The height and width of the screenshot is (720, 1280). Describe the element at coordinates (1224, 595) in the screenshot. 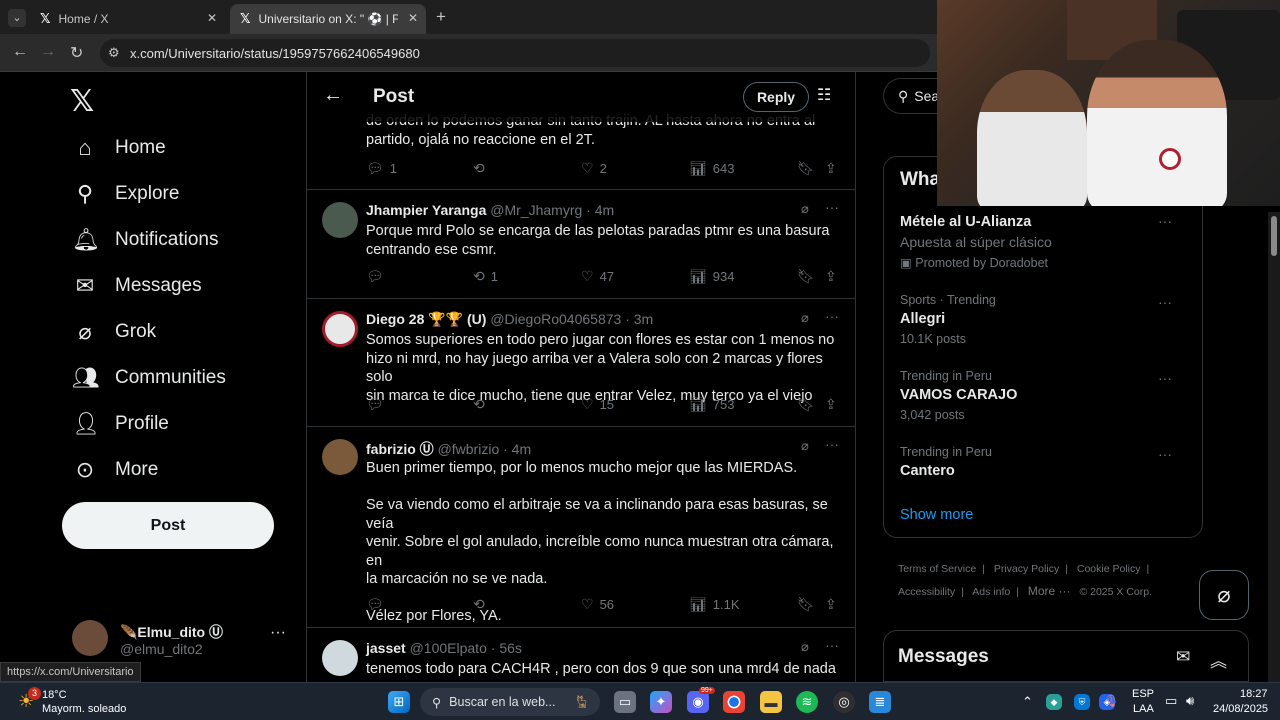

I see `grok-floating-button: ⌀` at that location.